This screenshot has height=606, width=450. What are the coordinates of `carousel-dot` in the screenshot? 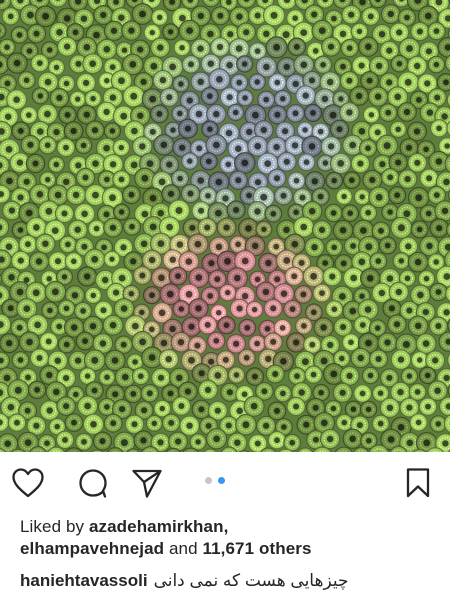 It's located at (208, 480).